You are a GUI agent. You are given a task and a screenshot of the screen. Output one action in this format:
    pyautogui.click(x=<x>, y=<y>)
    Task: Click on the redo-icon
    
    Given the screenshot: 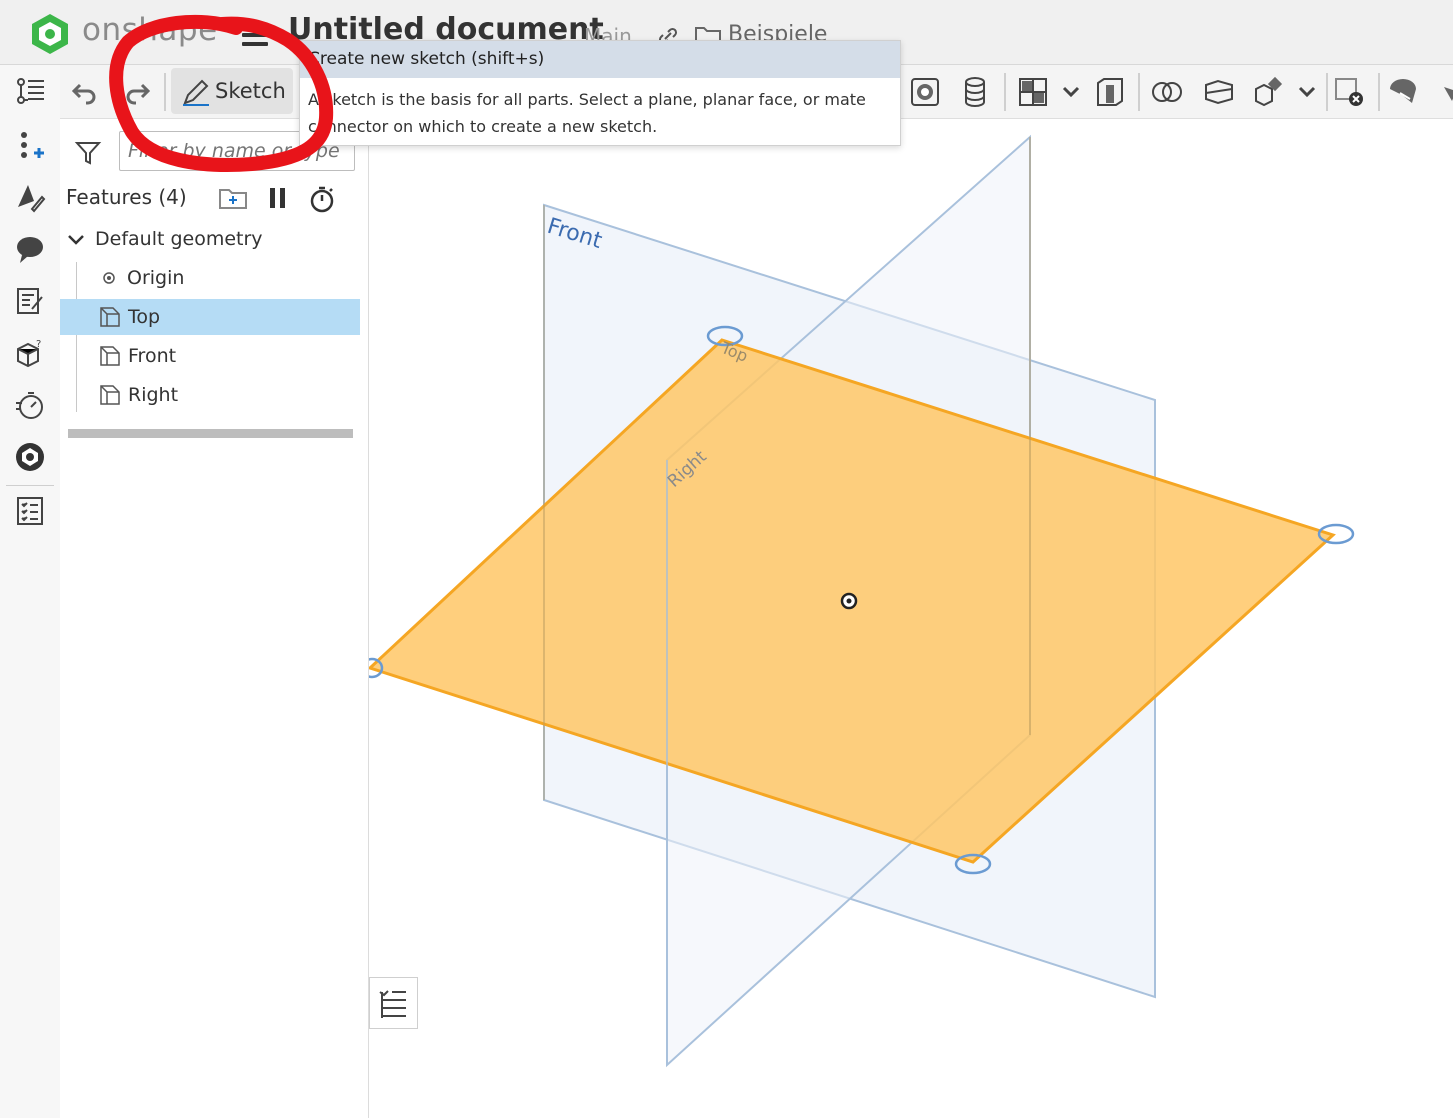 What is the action you would take?
    pyautogui.click(x=137, y=92)
    